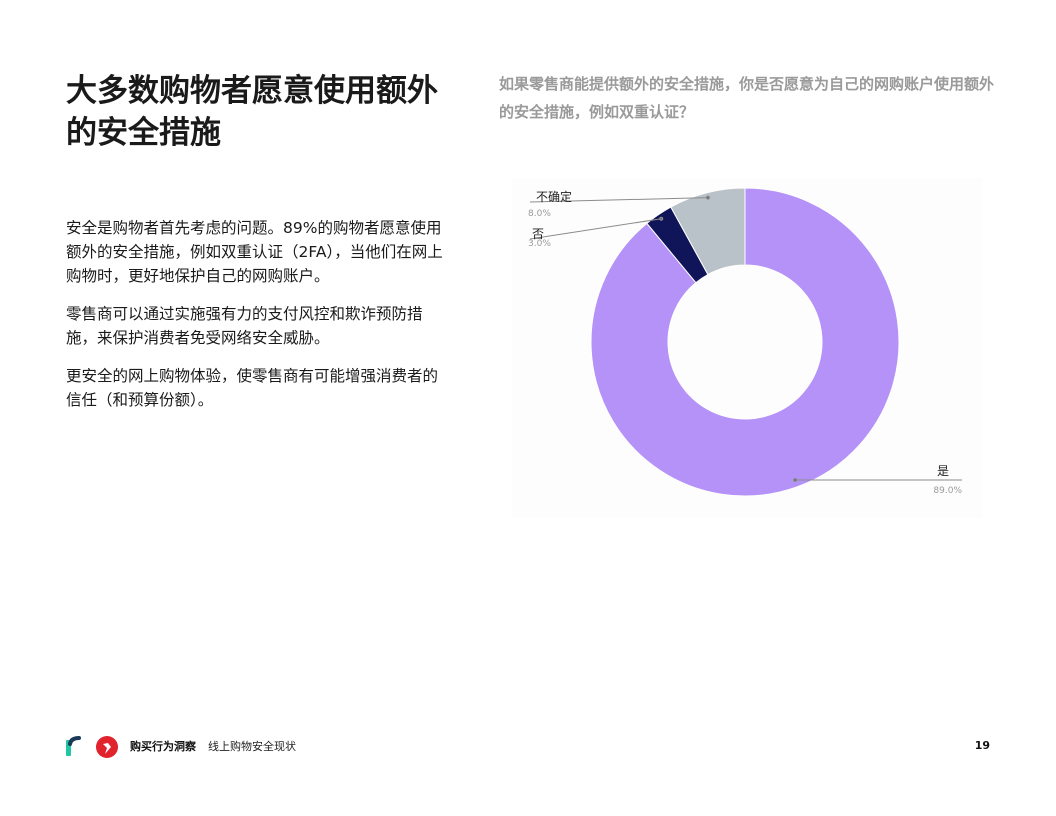  I want to click on slice-label-2: 不确定, so click(554, 196).